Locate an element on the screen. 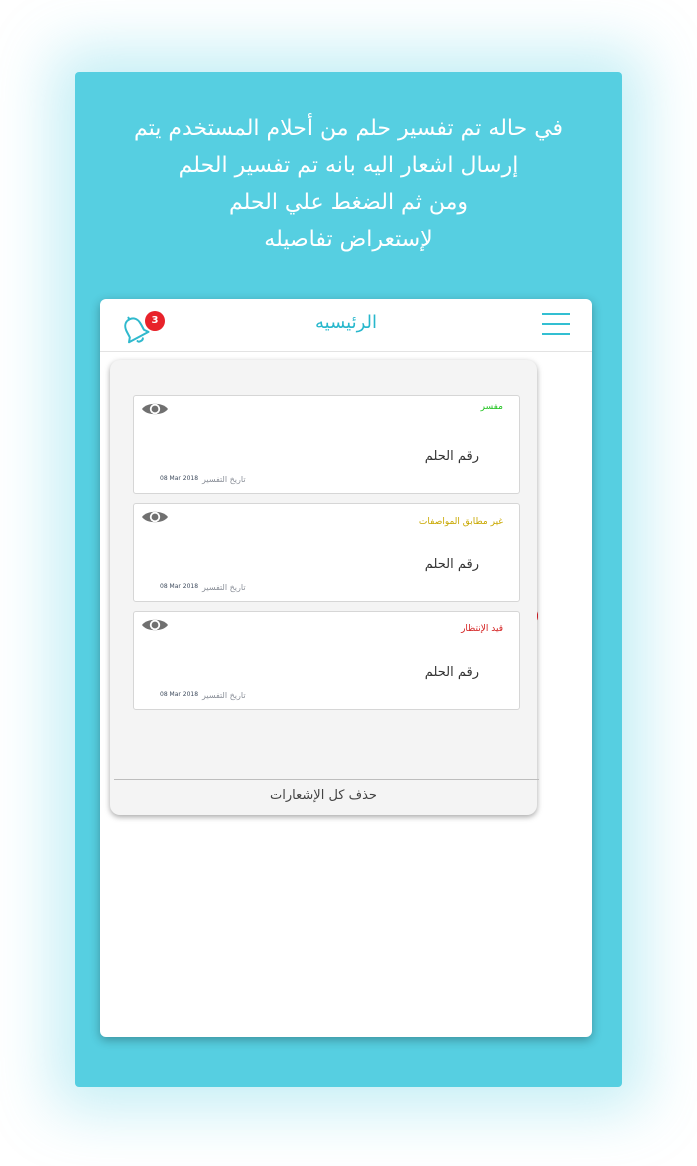  menu-button is located at coordinates (556, 325).